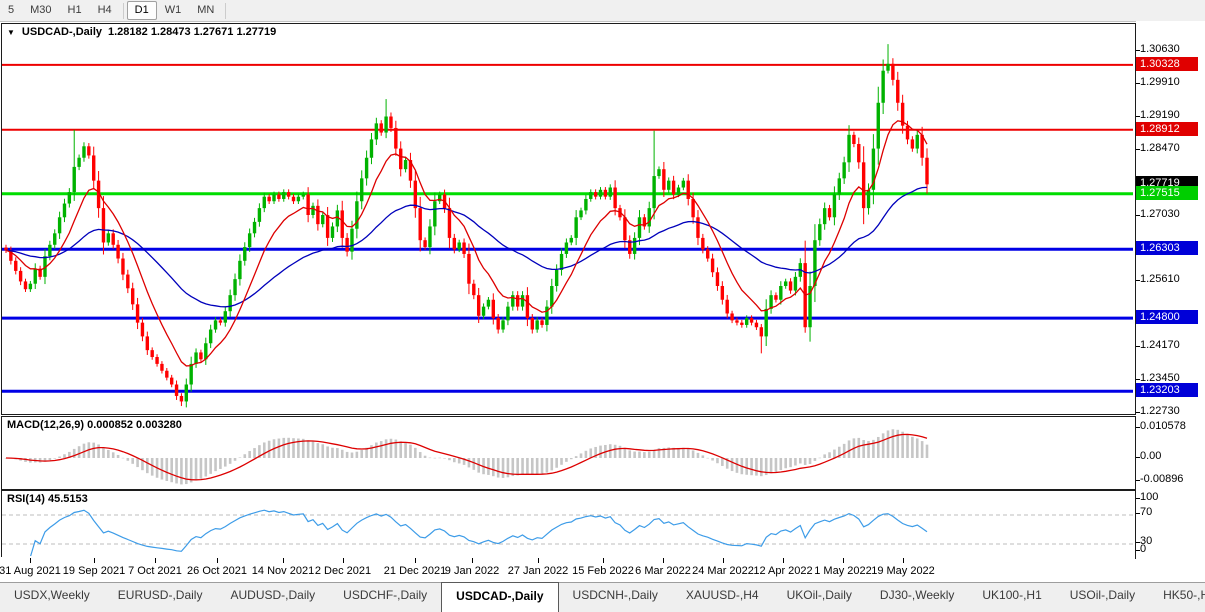 Image resolution: width=1205 pixels, height=612 pixels. Describe the element at coordinates (783, 571) in the screenshot. I see `date-tick-label: 12 Apr 2022` at that location.